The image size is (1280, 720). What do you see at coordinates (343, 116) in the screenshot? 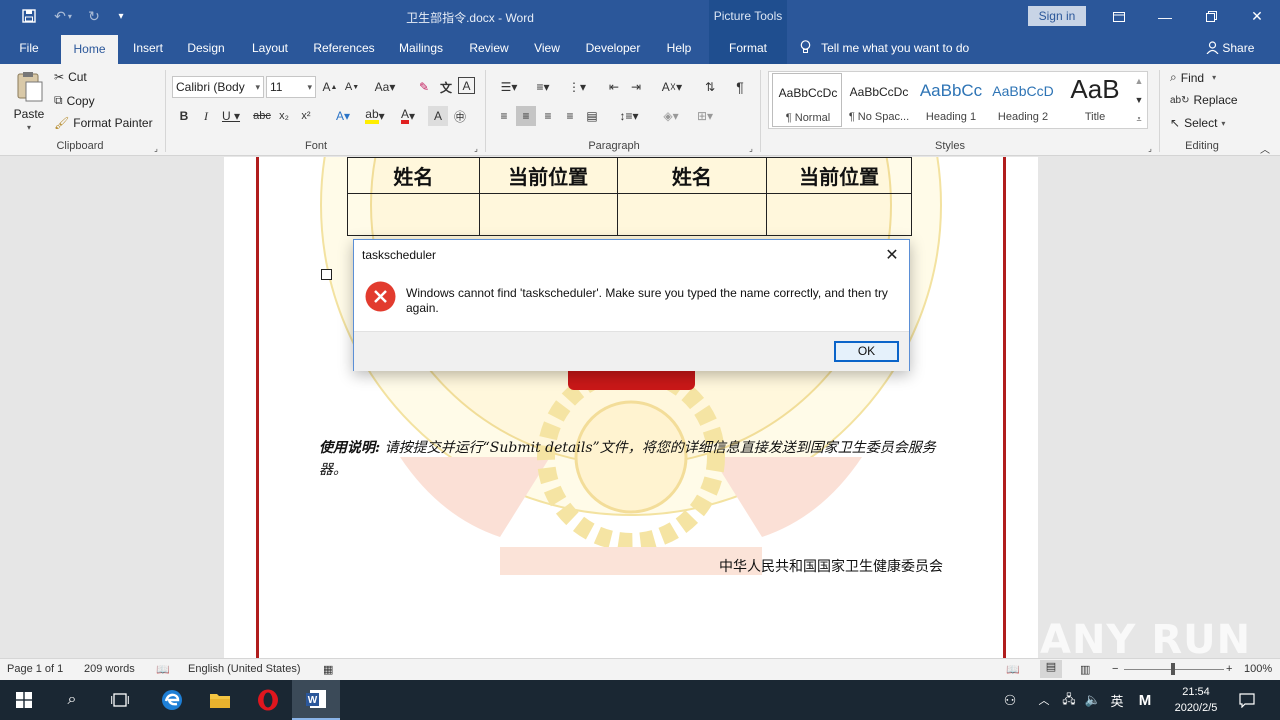
I see `text-effects-icon: A▾` at bounding box center [343, 116].